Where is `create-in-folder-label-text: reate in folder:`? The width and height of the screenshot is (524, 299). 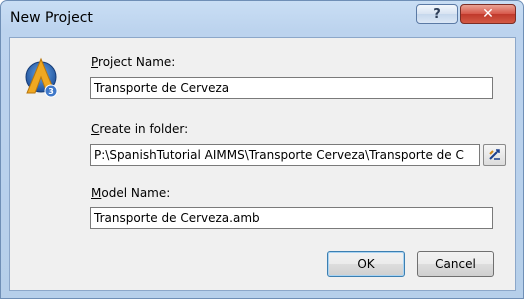 create-in-folder-label-text: reate in folder: is located at coordinates (144, 129).